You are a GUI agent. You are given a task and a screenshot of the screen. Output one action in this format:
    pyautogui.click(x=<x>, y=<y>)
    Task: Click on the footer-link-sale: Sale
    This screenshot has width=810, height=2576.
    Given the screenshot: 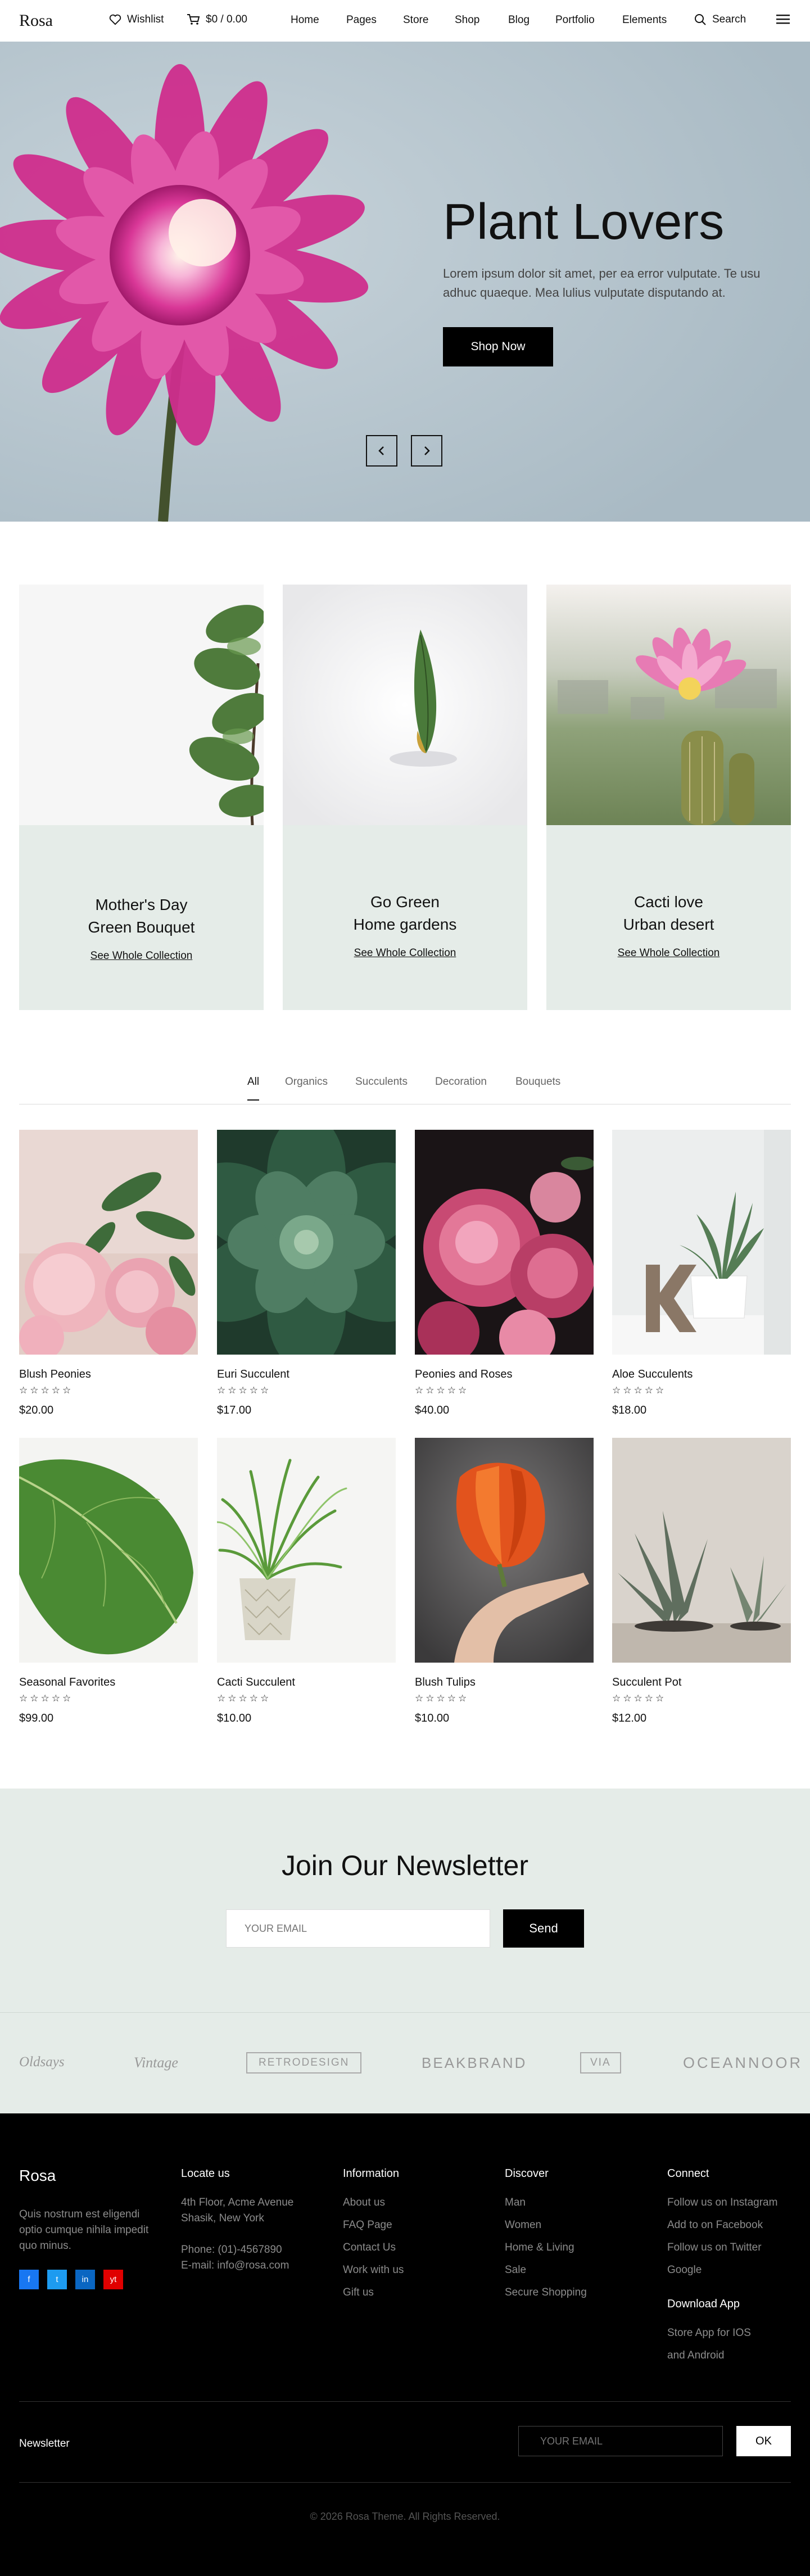 What is the action you would take?
    pyautogui.click(x=515, y=2270)
    